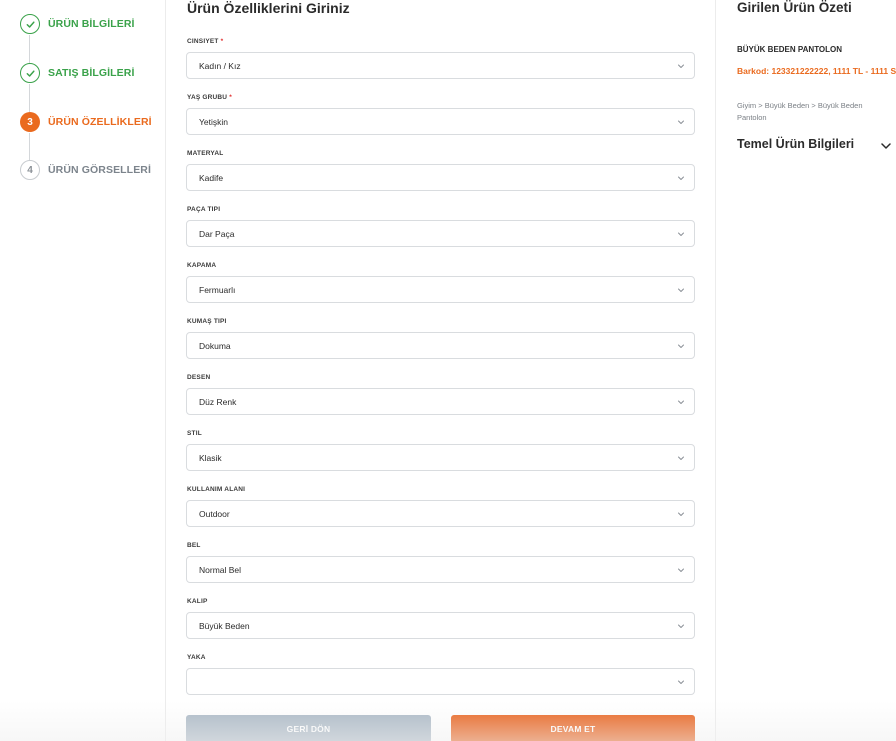  What do you see at coordinates (214, 513) in the screenshot?
I see `select-value: Outdoor` at bounding box center [214, 513].